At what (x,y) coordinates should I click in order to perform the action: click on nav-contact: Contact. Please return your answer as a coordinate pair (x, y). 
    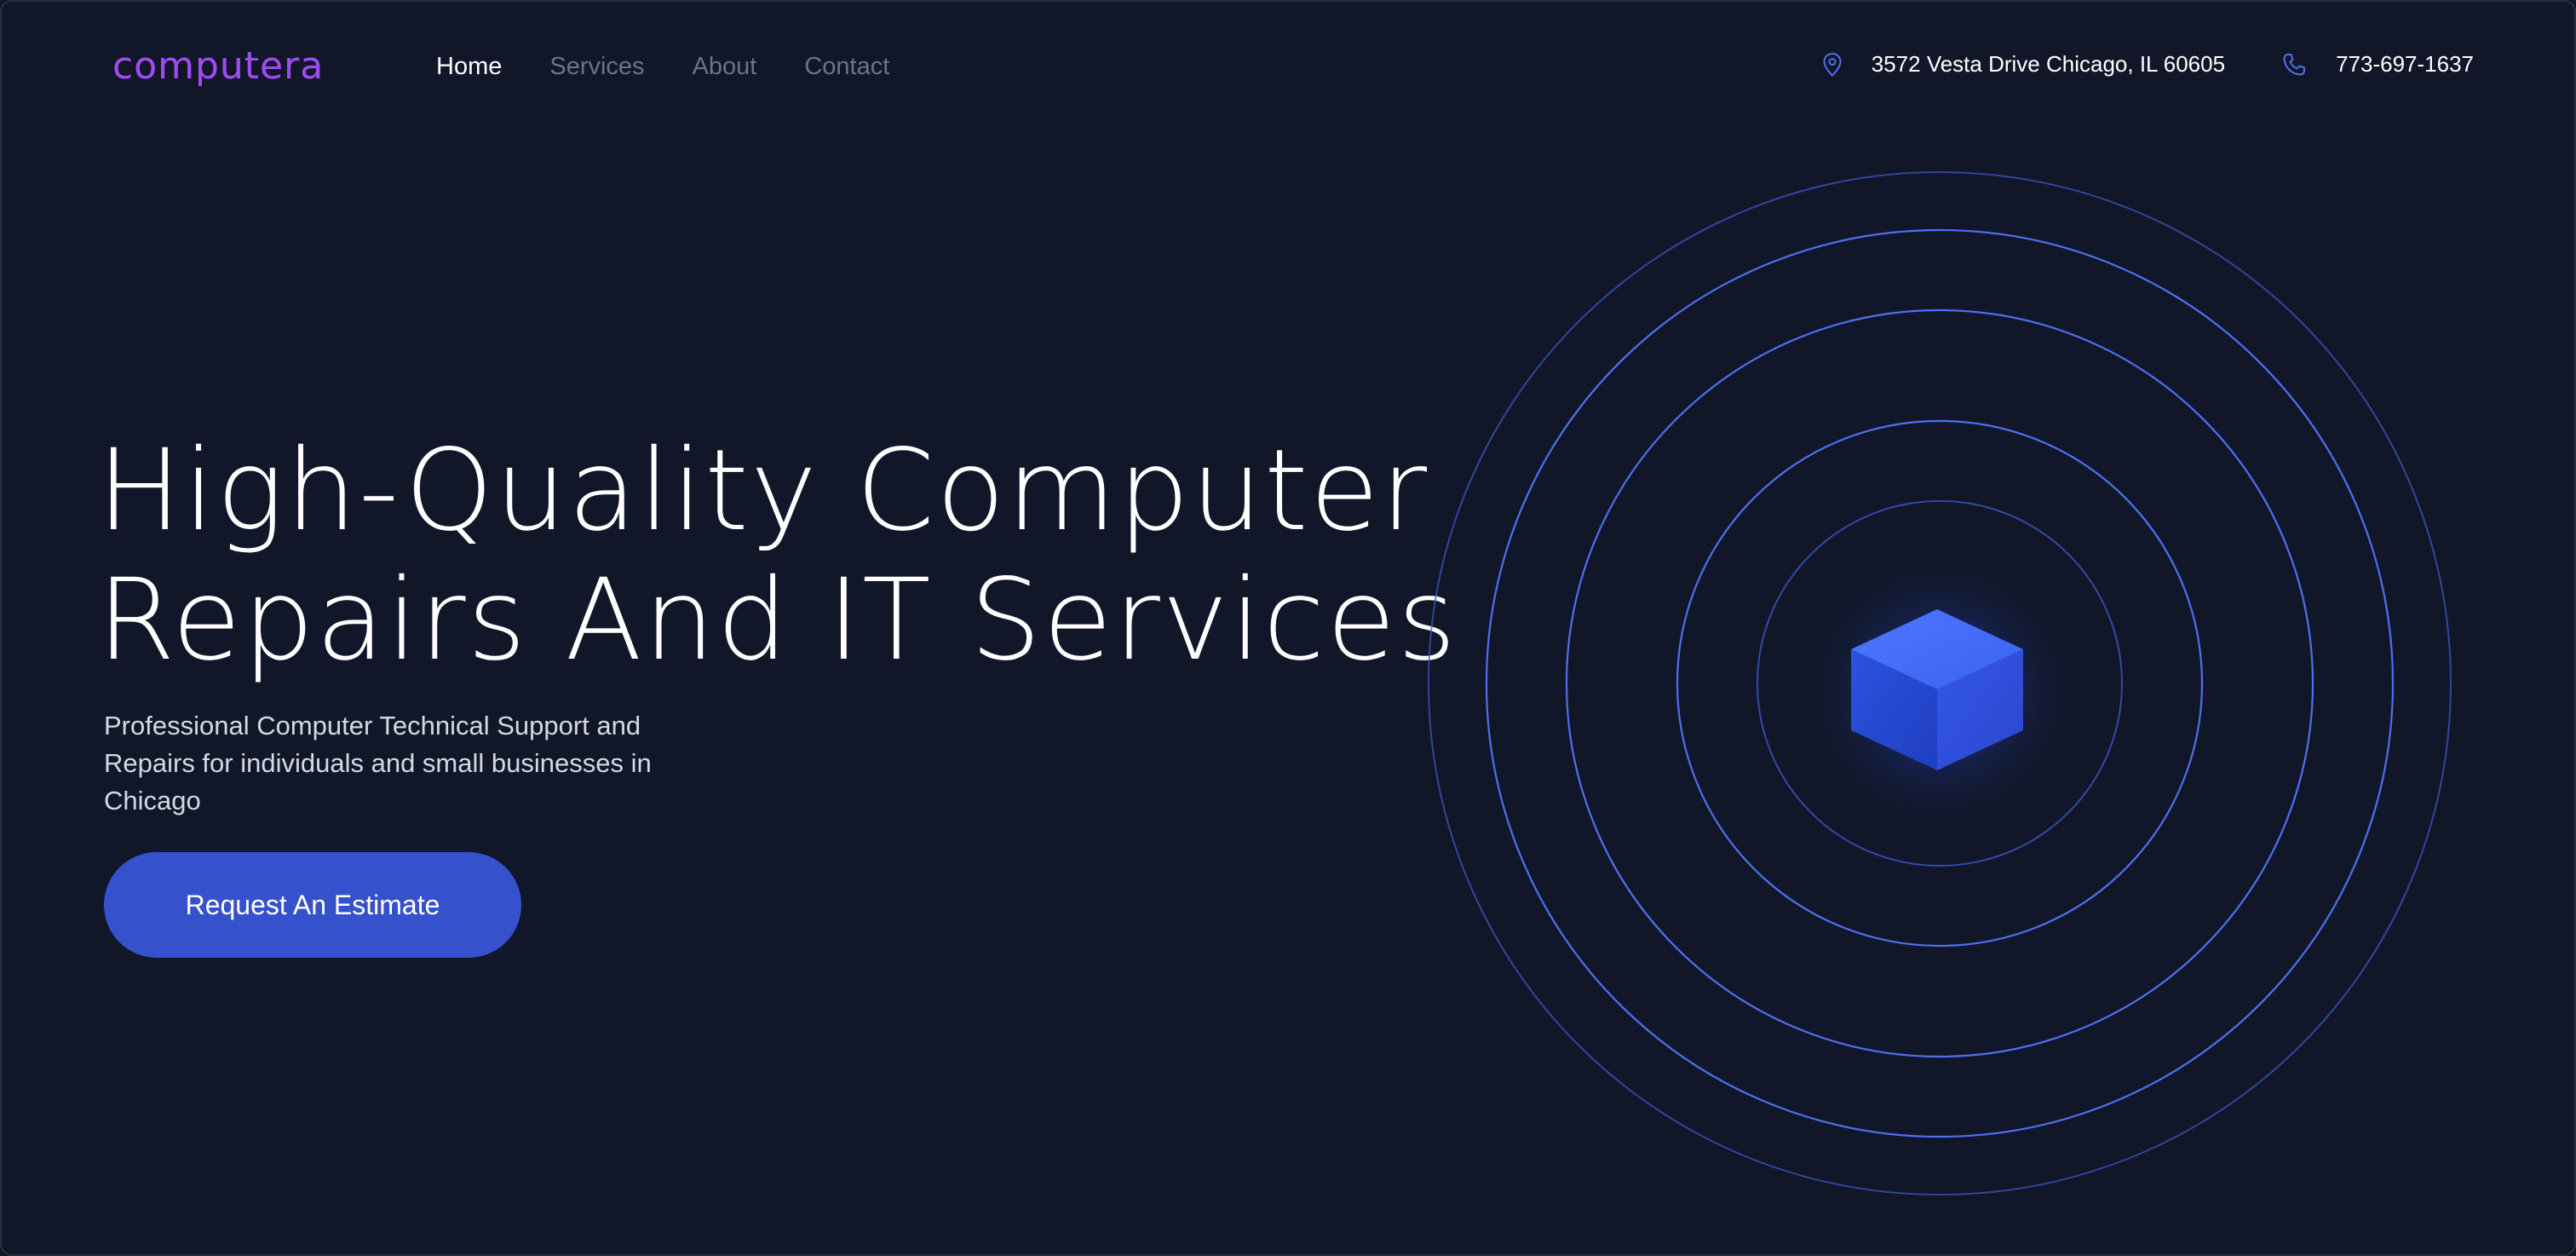
    Looking at the image, I should click on (846, 67).